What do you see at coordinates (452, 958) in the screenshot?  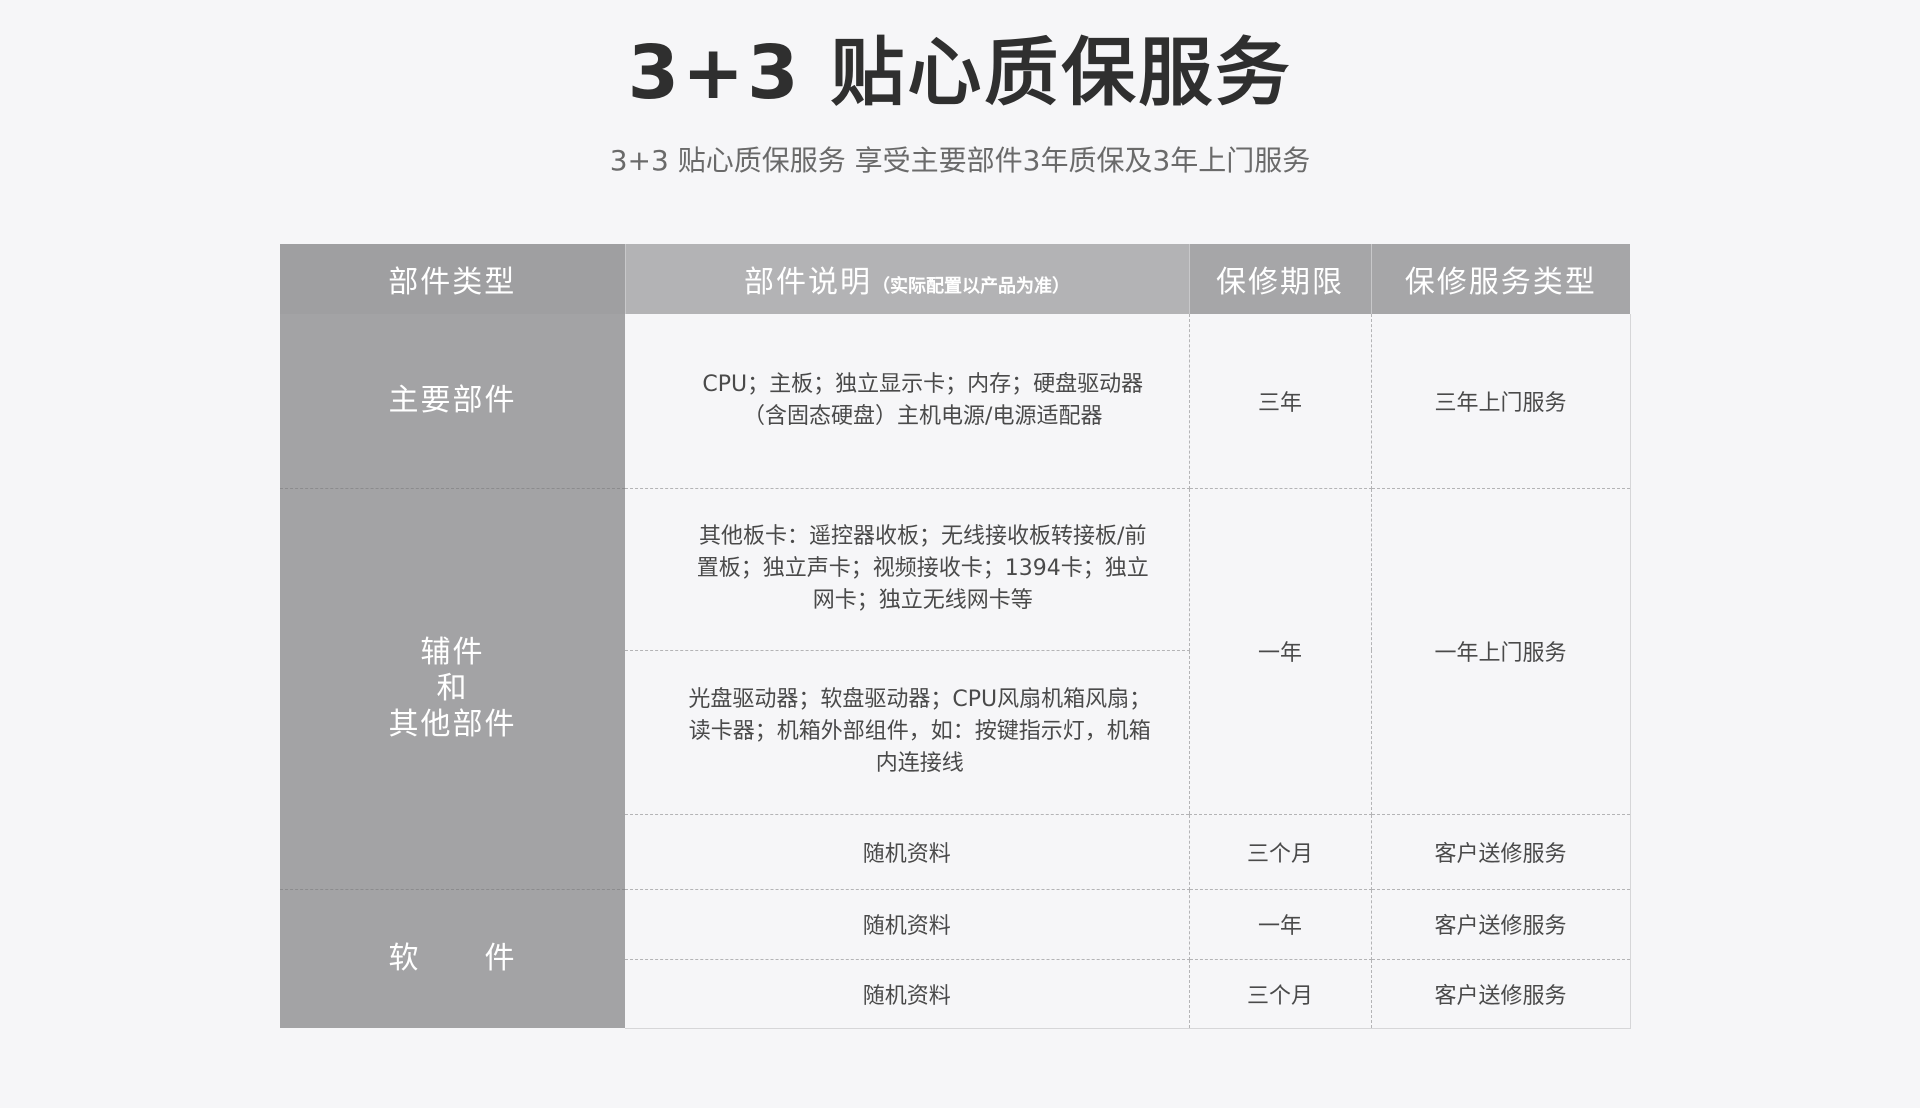 I see `category-software: 软 件` at bounding box center [452, 958].